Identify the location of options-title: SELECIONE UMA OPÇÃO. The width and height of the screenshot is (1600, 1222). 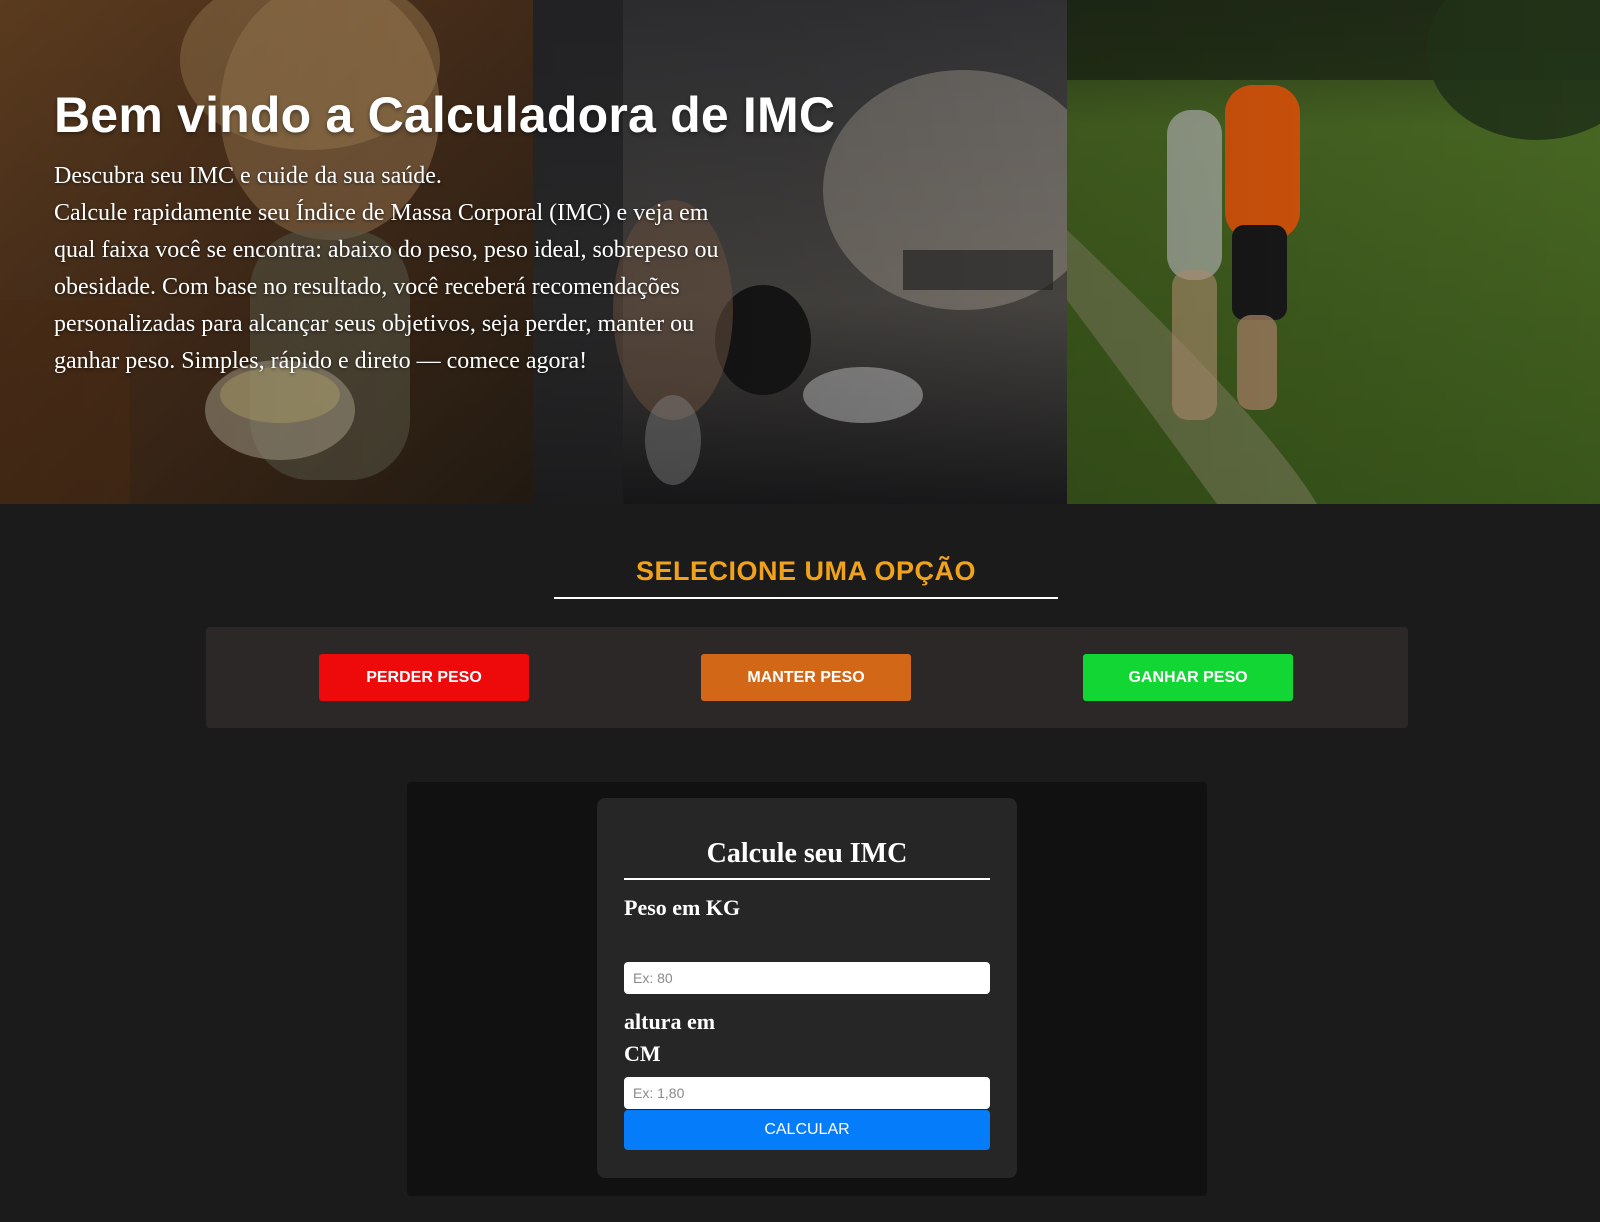
(806, 571).